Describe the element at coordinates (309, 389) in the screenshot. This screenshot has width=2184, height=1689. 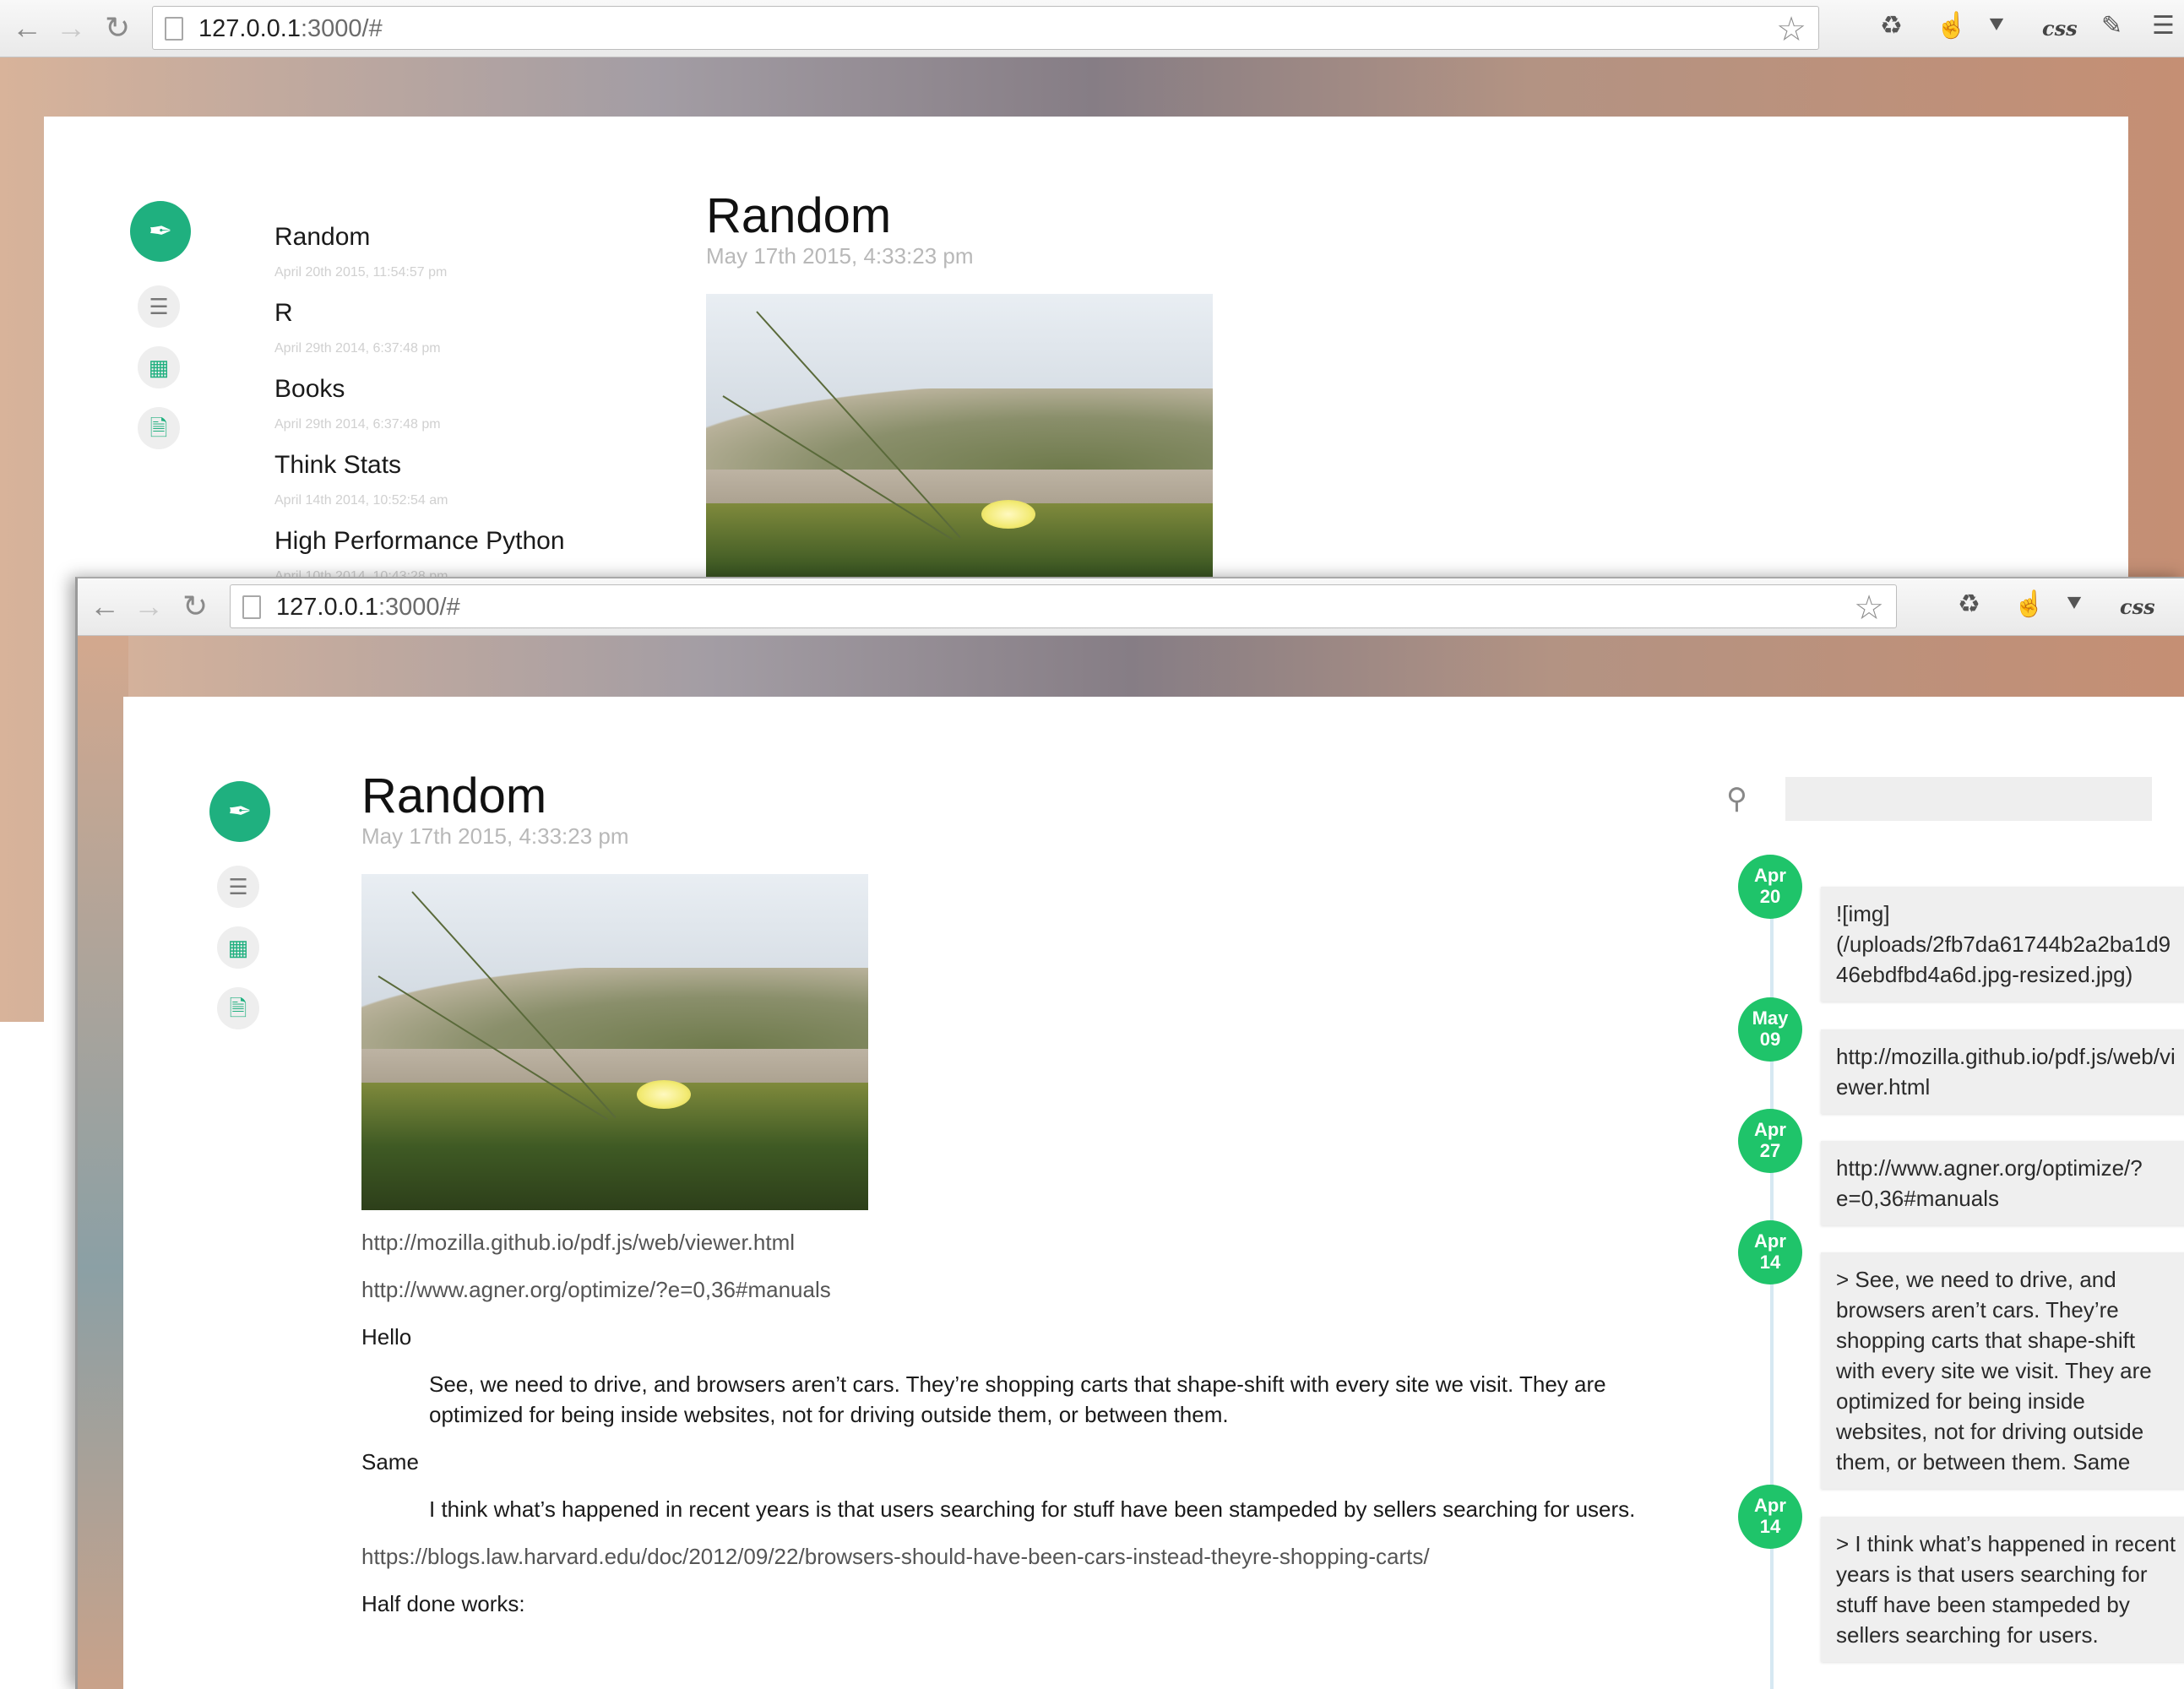
I see `note-item-title: Books` at that location.